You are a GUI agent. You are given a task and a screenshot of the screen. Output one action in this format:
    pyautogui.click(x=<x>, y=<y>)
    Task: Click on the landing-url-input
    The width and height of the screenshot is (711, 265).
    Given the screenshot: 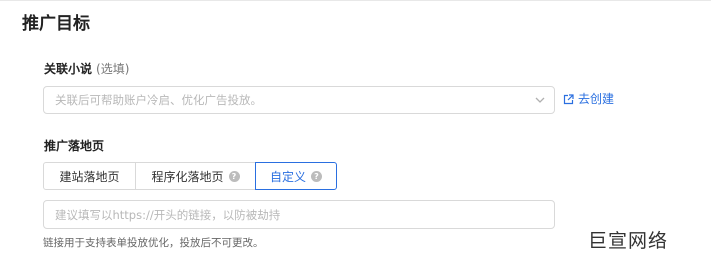 What is the action you would take?
    pyautogui.click(x=299, y=214)
    